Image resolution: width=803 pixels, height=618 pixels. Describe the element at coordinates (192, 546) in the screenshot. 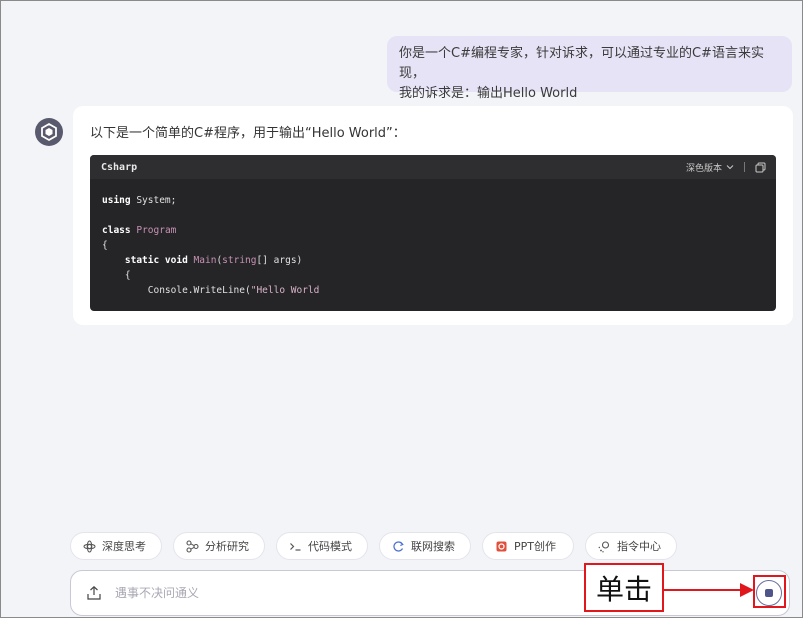

I see `analysis-icon` at that location.